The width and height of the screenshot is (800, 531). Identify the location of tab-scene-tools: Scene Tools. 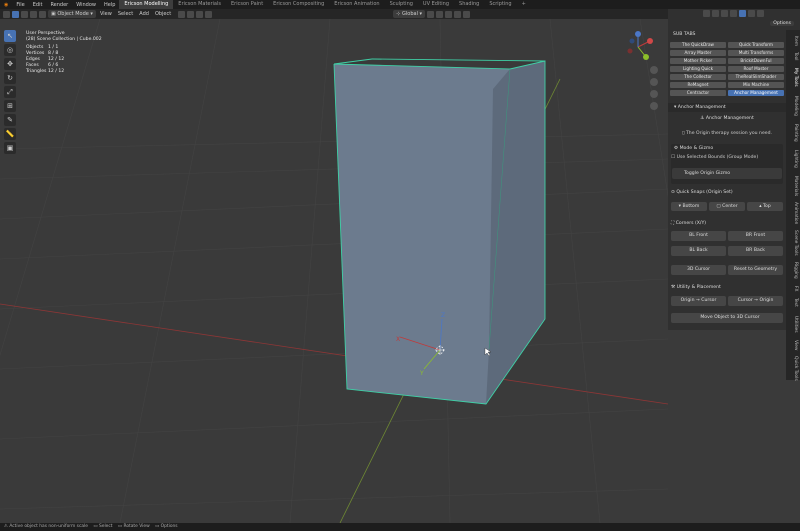
(793, 243).